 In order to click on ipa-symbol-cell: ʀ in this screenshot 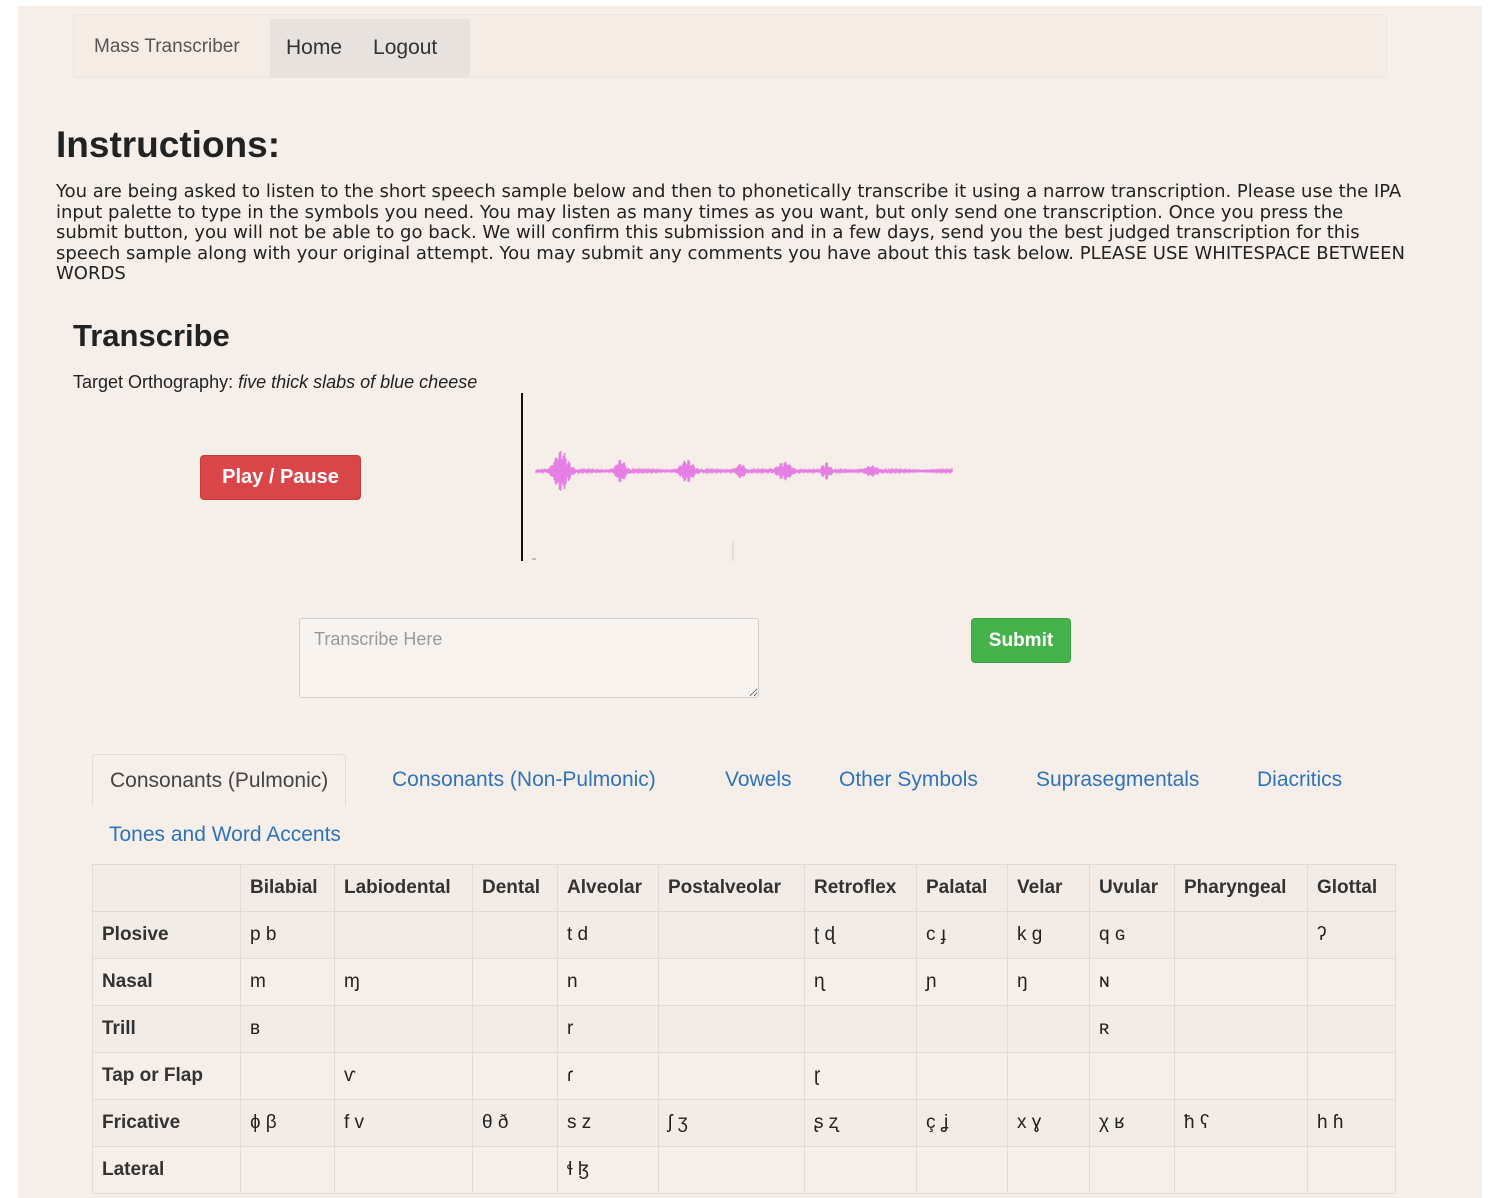, I will do `click(1132, 1029)`.